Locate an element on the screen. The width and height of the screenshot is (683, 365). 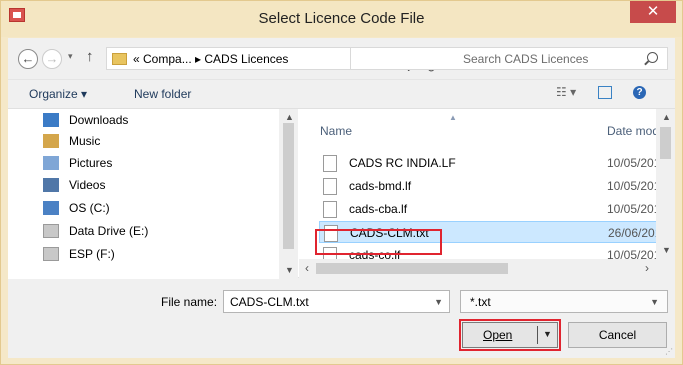
title-bar: Select Licence Code File ✕ is located at coordinates (341, 19).